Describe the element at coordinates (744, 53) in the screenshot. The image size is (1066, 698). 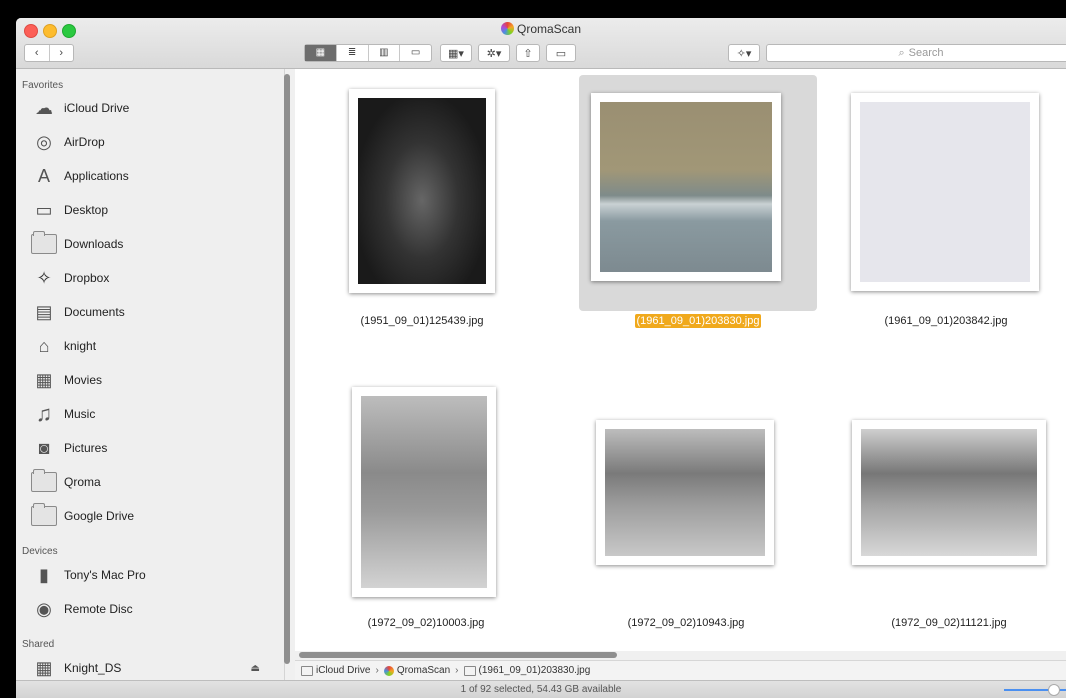
I see `dropbox-menu-button: ✧▾` at that location.